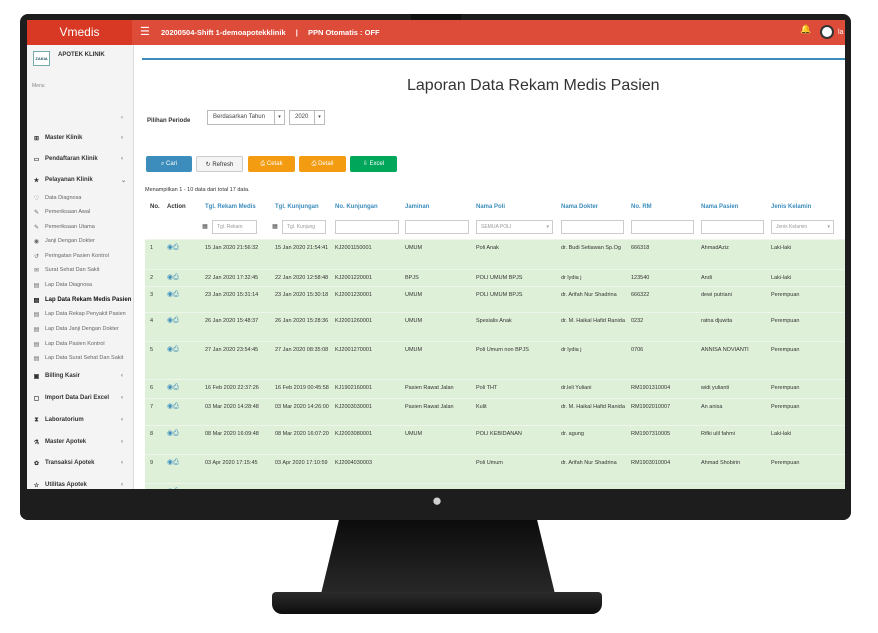 The height and width of the screenshot is (633, 878). I want to click on notification-bell-icon: 🔔, so click(805, 29).